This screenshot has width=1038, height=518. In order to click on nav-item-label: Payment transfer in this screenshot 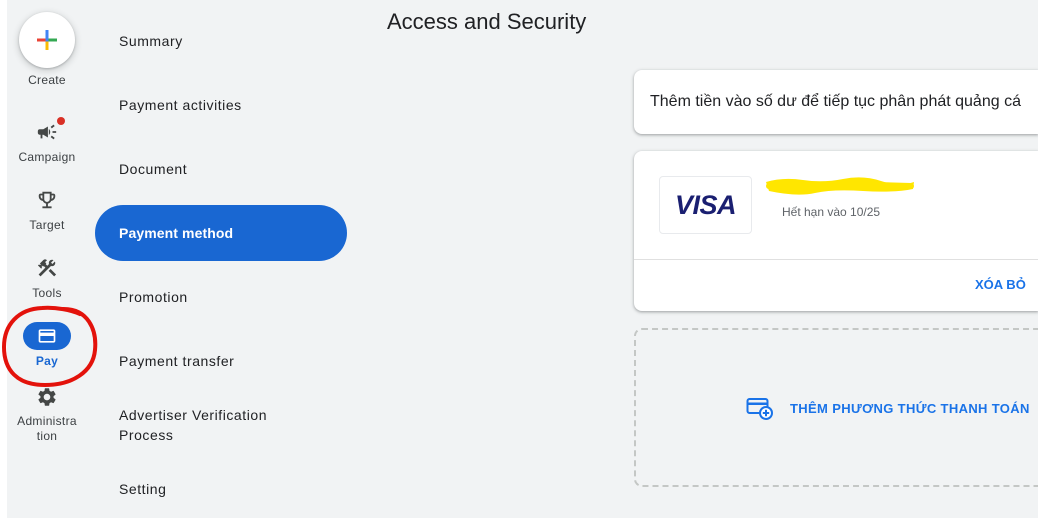, I will do `click(177, 361)`.